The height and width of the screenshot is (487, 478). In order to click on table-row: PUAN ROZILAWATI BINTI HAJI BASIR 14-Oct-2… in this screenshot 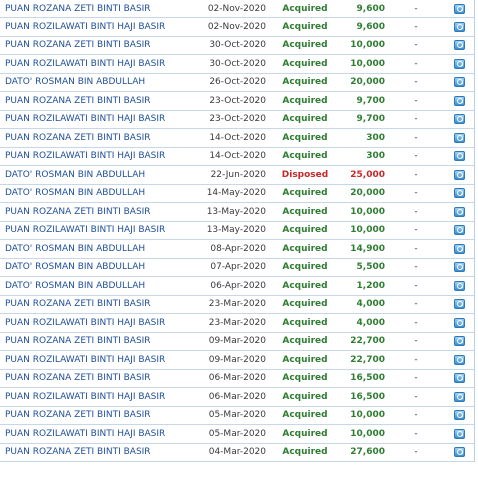, I will do `click(237, 157)`.